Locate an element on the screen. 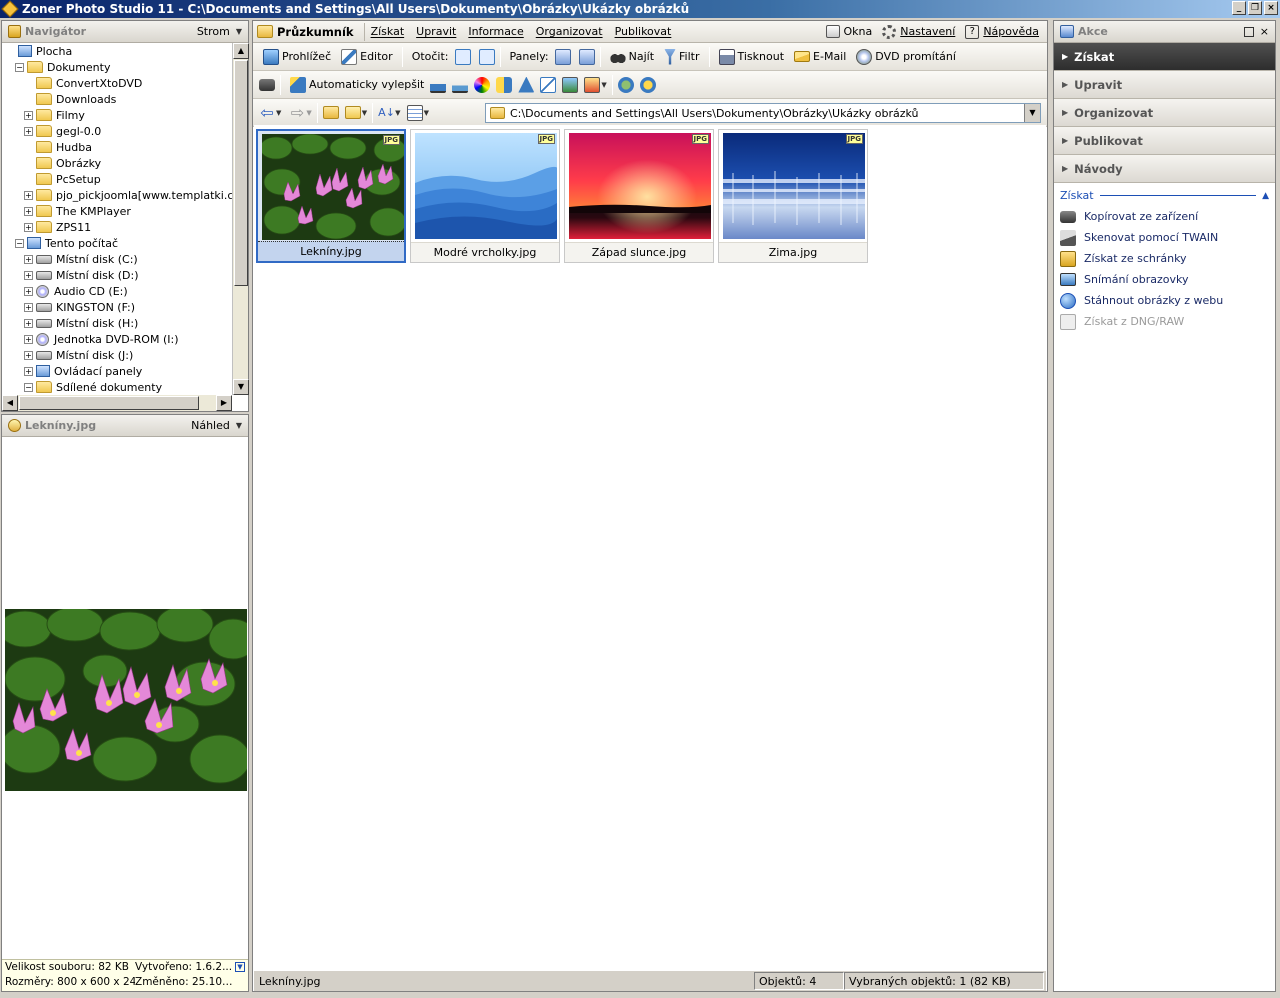  tree-item: + Ovládací panely is located at coordinates (117, 371).